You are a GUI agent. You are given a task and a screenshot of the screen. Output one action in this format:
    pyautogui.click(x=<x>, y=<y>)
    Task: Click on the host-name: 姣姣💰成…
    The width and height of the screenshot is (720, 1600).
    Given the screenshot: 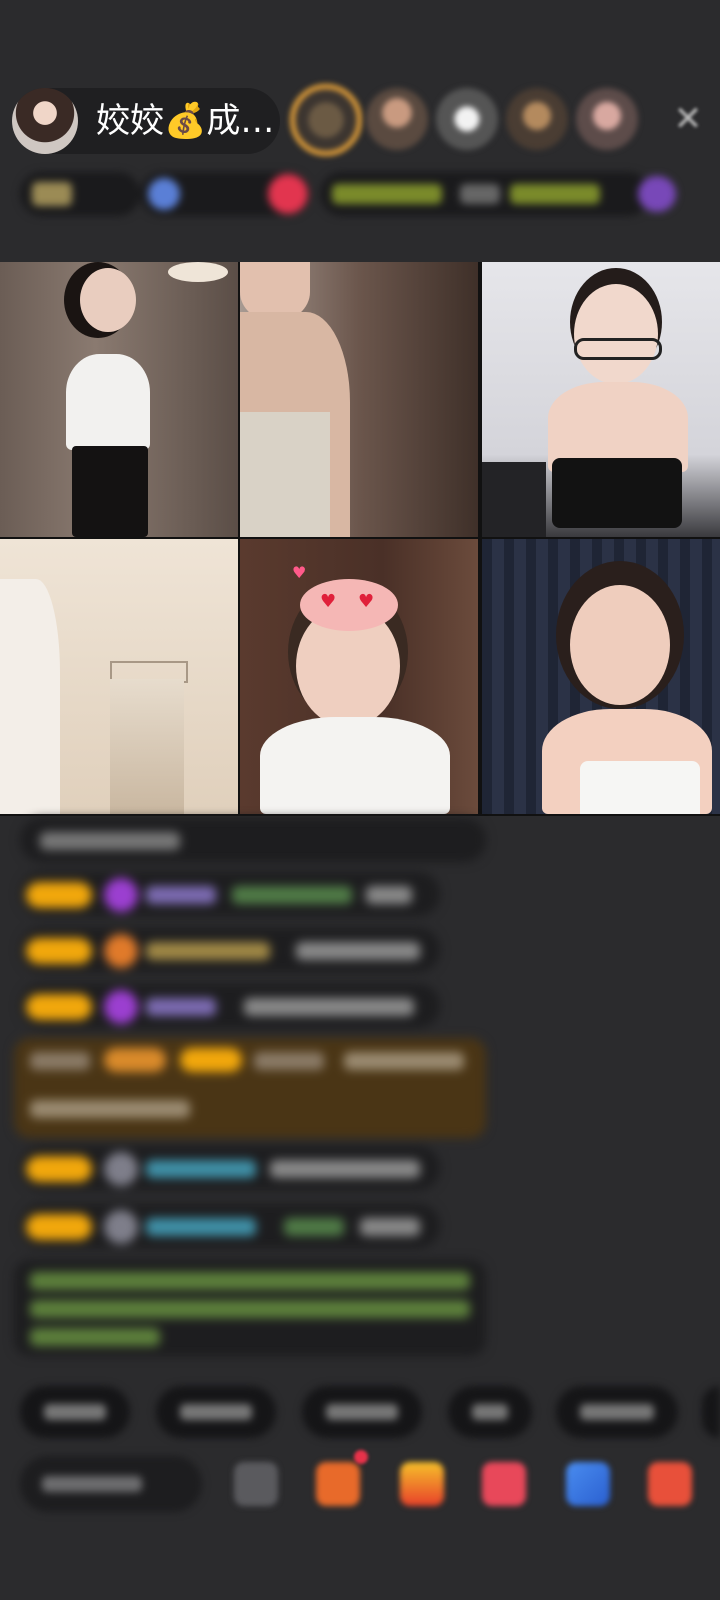 What is the action you would take?
    pyautogui.click(x=185, y=121)
    